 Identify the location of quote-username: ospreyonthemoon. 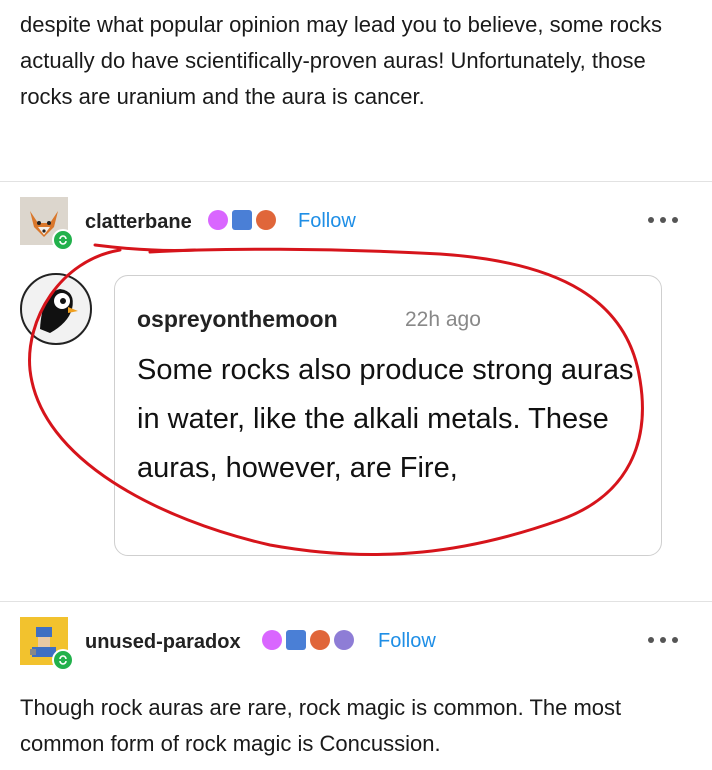
(237, 319).